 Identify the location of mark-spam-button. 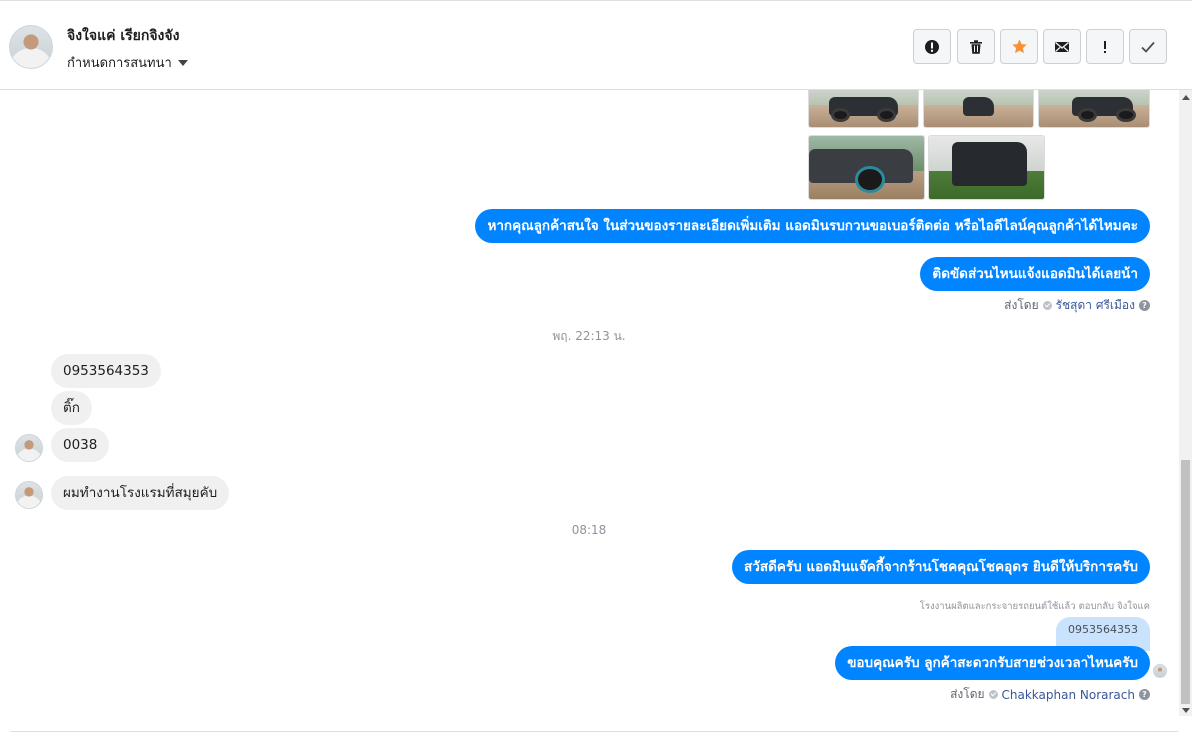
(932, 46).